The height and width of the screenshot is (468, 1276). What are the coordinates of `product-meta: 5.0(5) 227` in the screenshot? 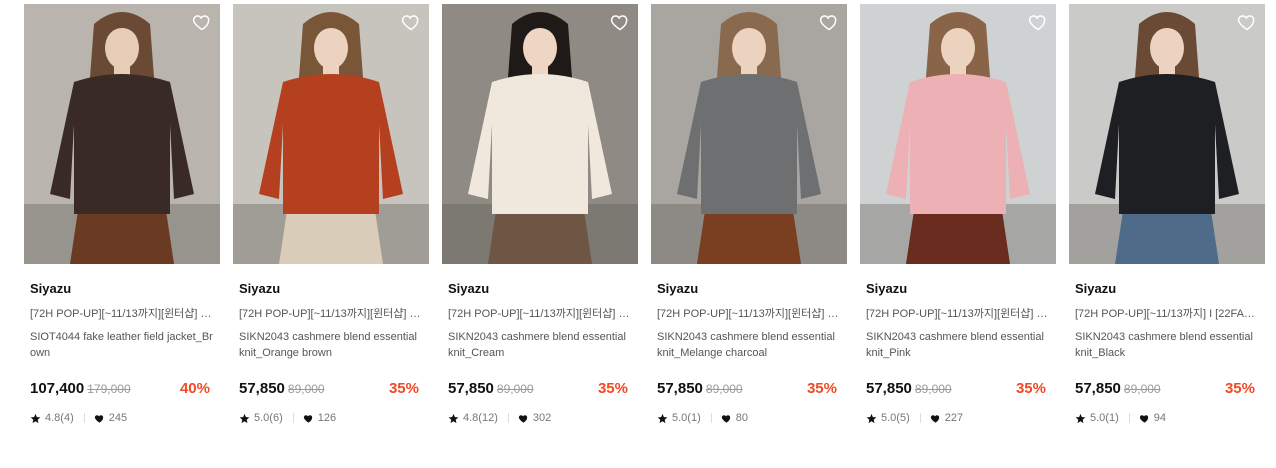 It's located at (958, 418).